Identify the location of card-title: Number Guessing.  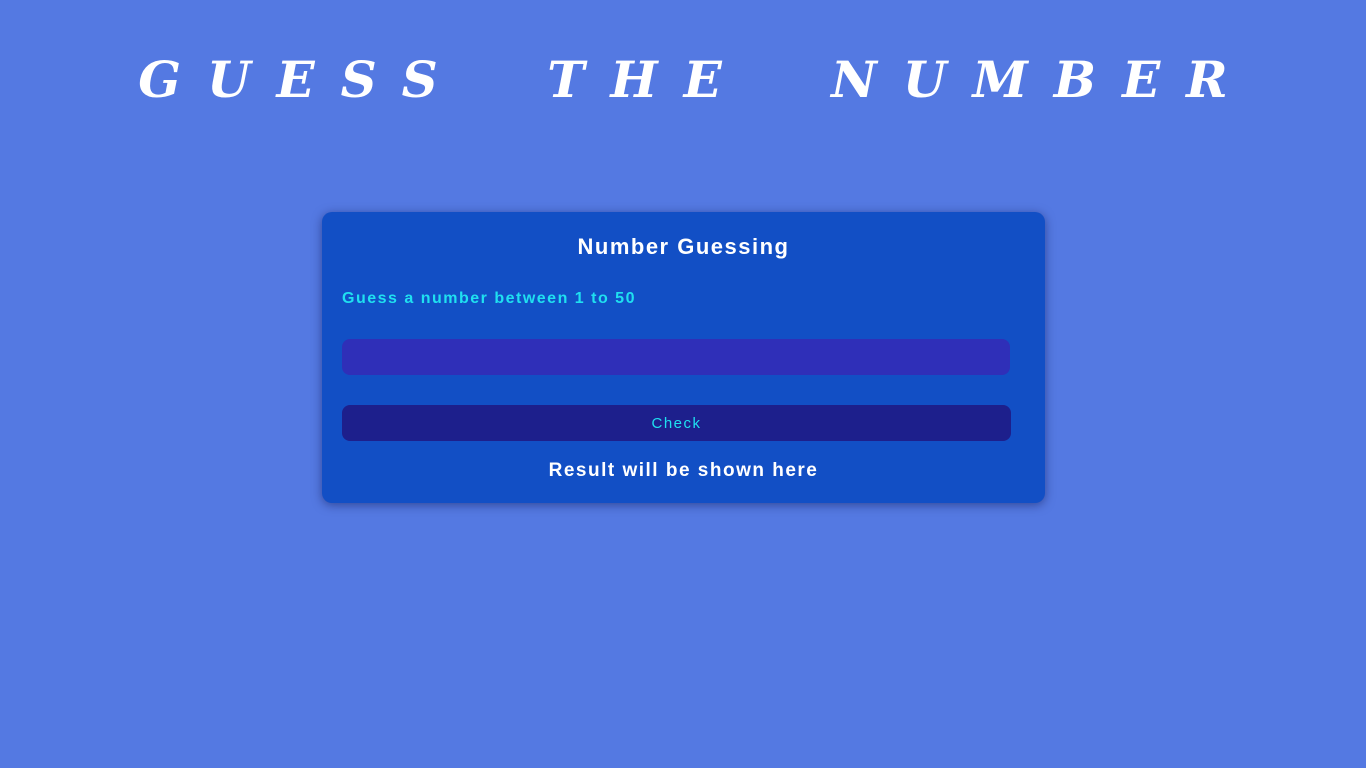
(683, 246).